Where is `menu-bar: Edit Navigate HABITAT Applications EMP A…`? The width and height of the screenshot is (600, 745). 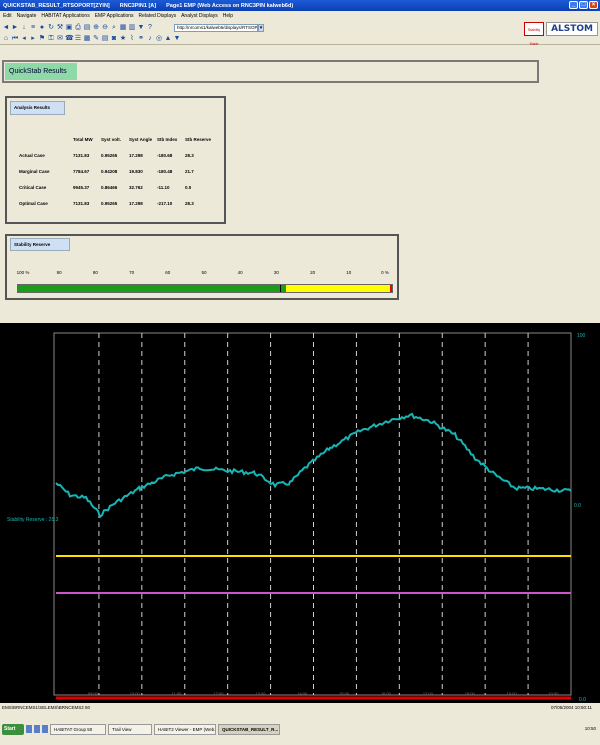
menu-bar: Edit Navigate HABITAT Applications EMP A… is located at coordinates (300, 16).